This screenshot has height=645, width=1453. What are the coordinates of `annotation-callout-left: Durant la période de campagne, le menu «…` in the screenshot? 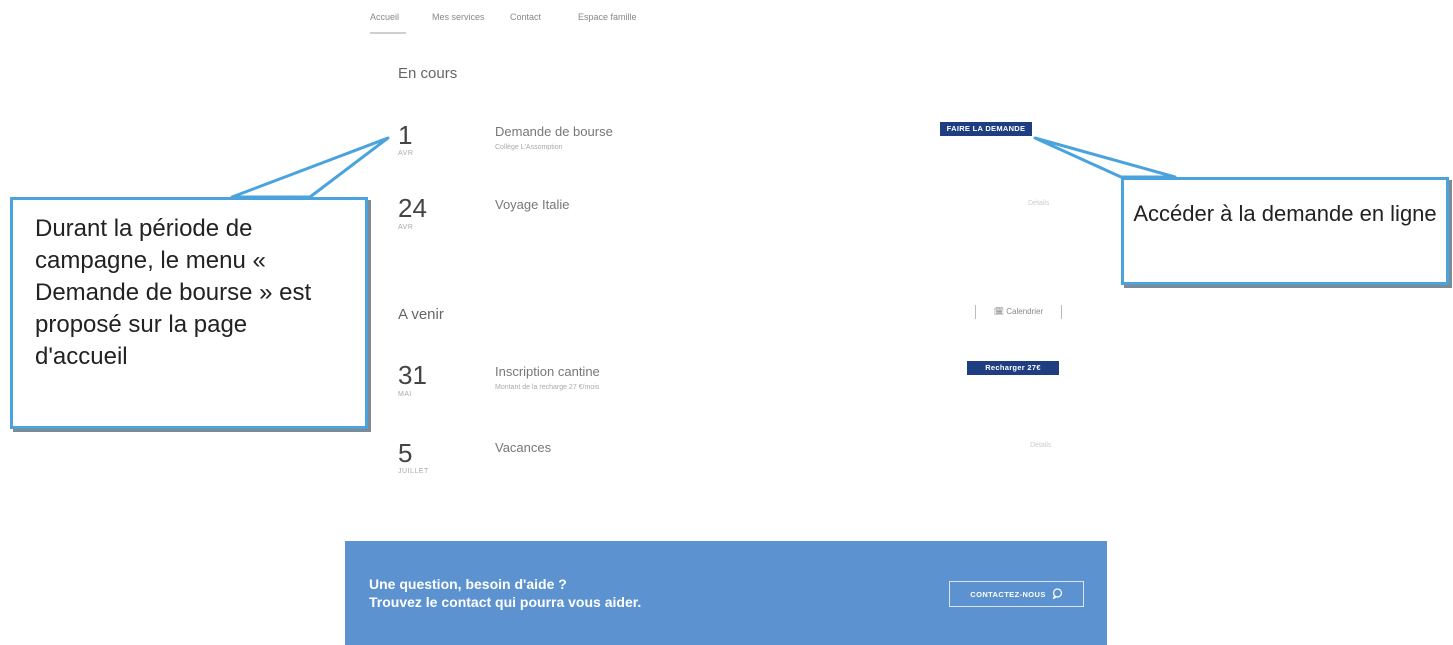 It's located at (189, 313).